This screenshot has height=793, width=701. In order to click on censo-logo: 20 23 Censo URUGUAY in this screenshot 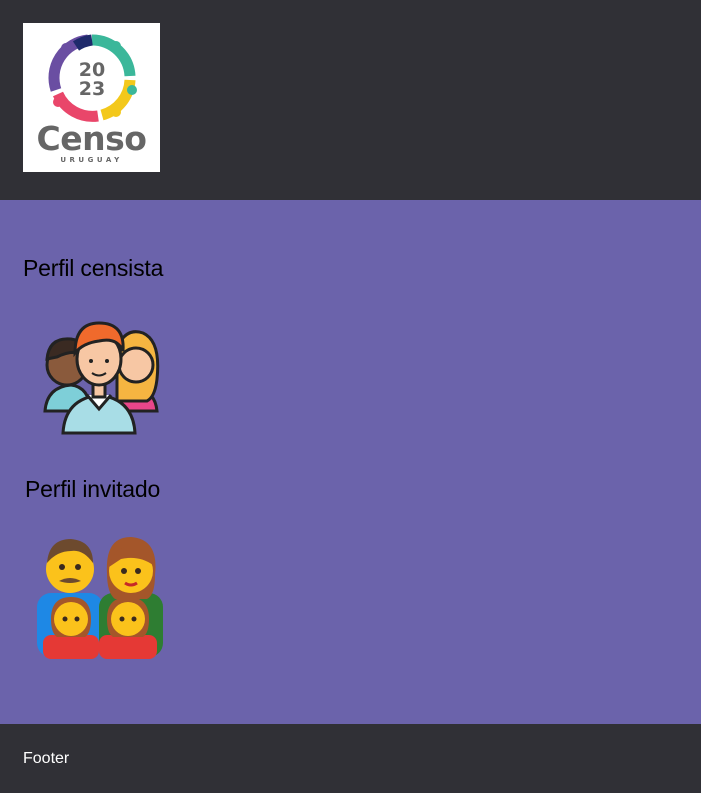, I will do `click(91, 97)`.